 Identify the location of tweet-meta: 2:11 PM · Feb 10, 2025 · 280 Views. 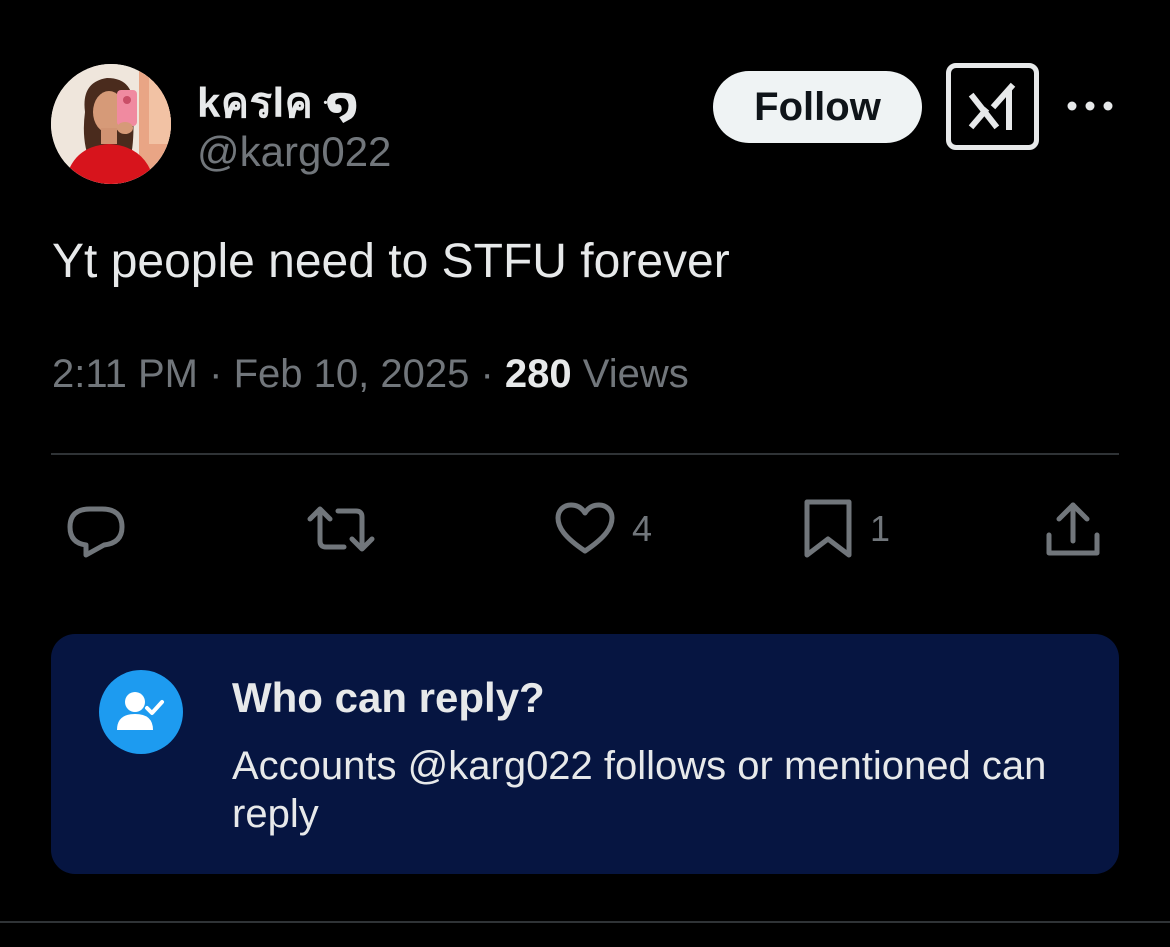
(370, 374).